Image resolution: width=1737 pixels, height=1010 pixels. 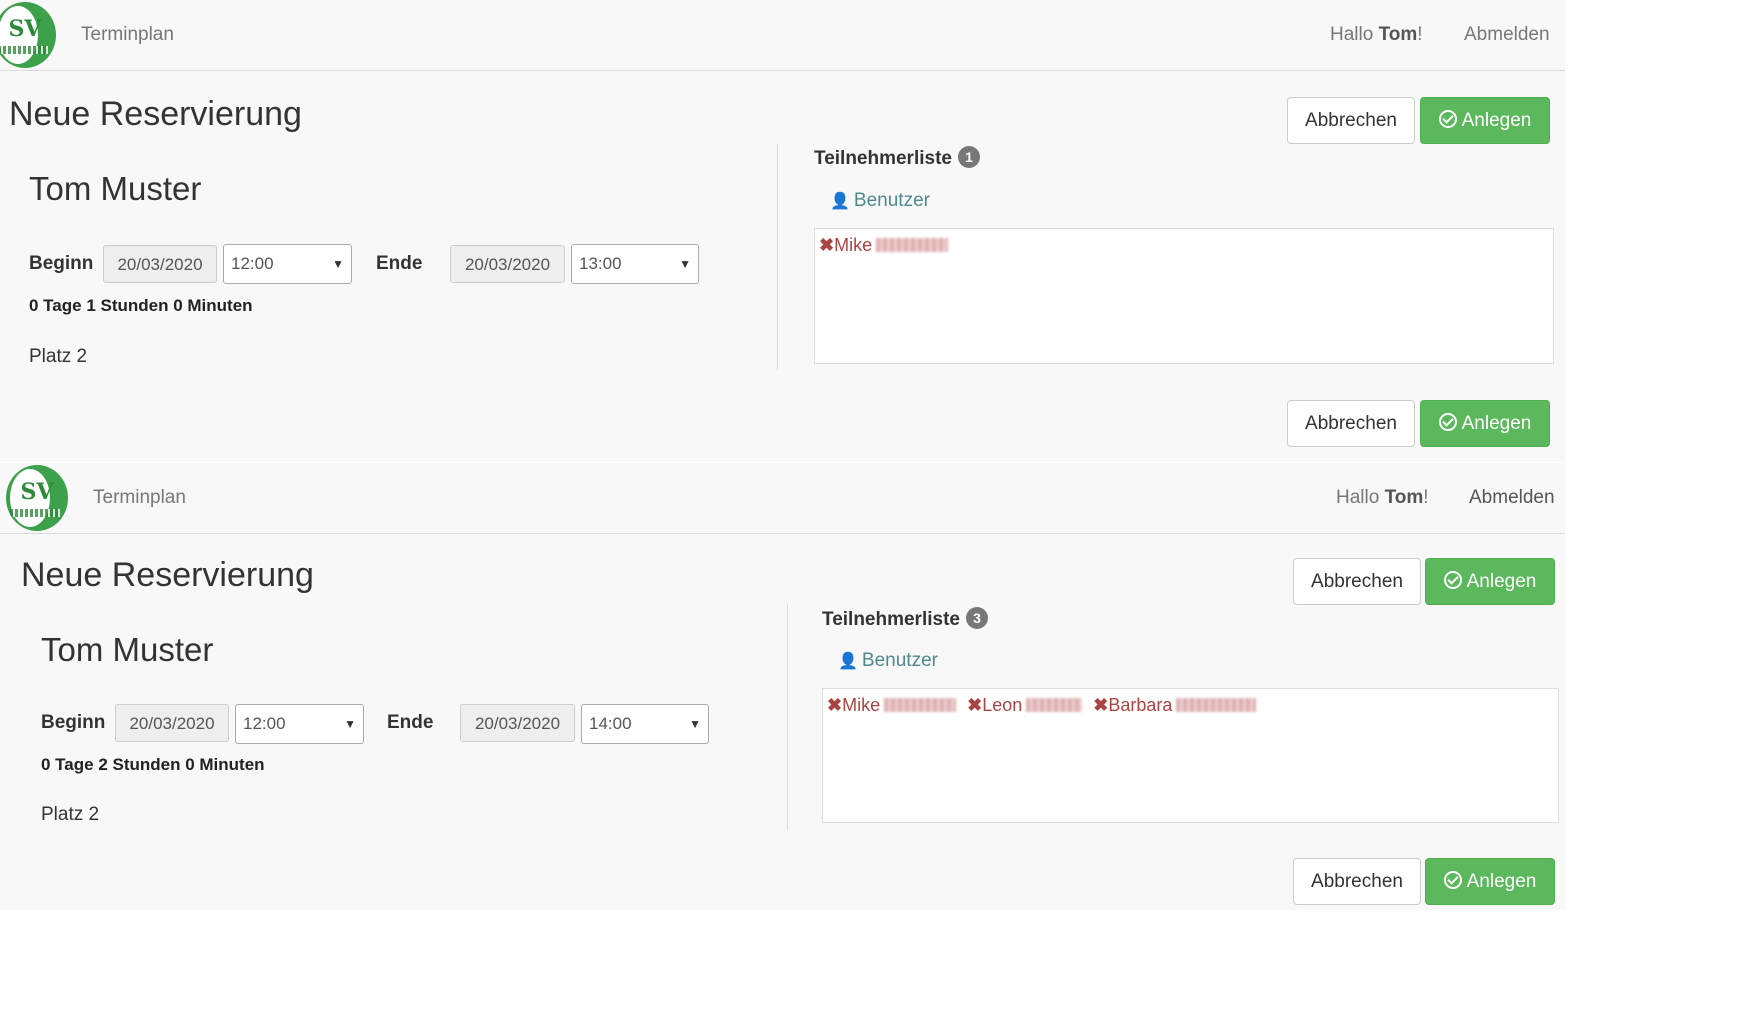 I want to click on end-time-select: 14:00 ▼, so click(x=645, y=724).